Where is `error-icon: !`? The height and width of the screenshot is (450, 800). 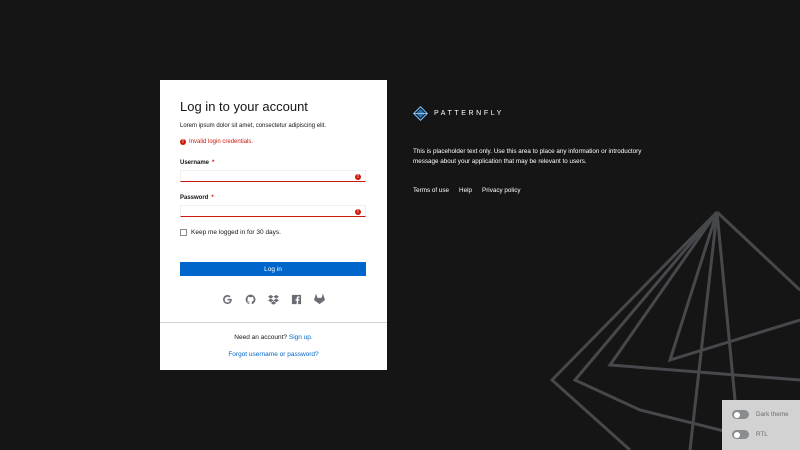 error-icon: ! is located at coordinates (183, 142).